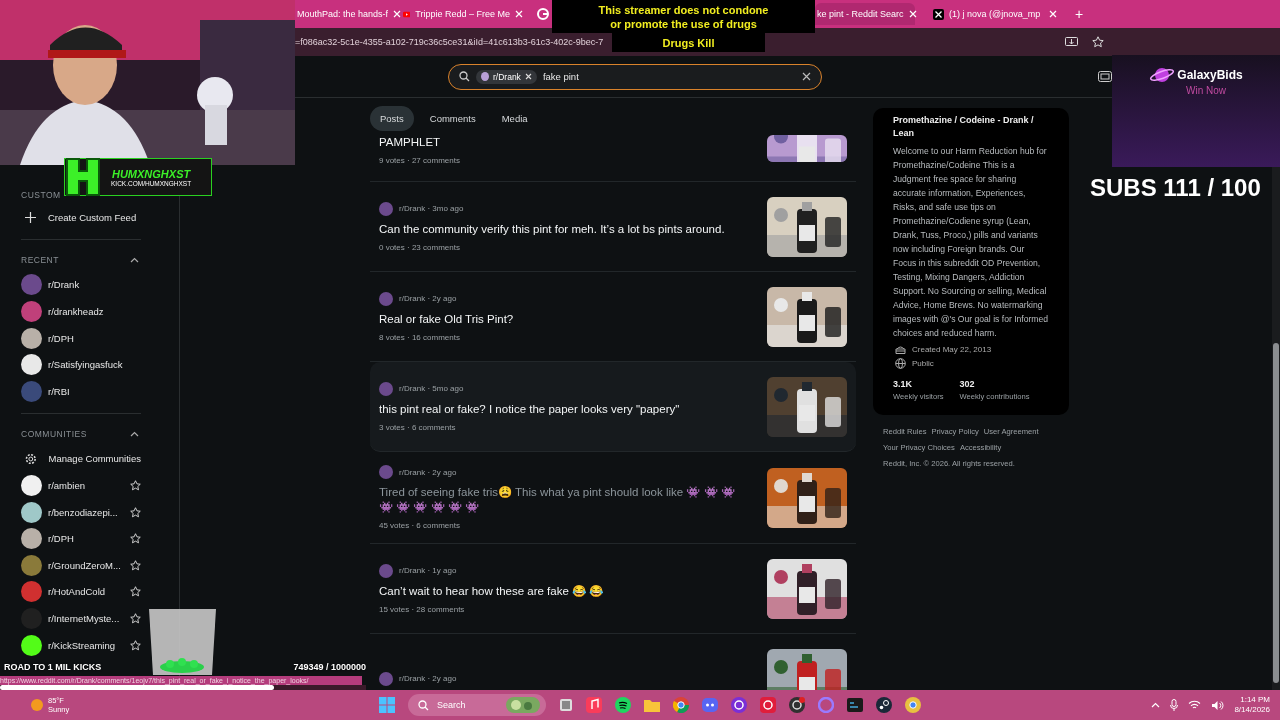 The image size is (1280, 720). What do you see at coordinates (506, 76) in the screenshot?
I see `community-chip: r/Drank` at bounding box center [506, 76].